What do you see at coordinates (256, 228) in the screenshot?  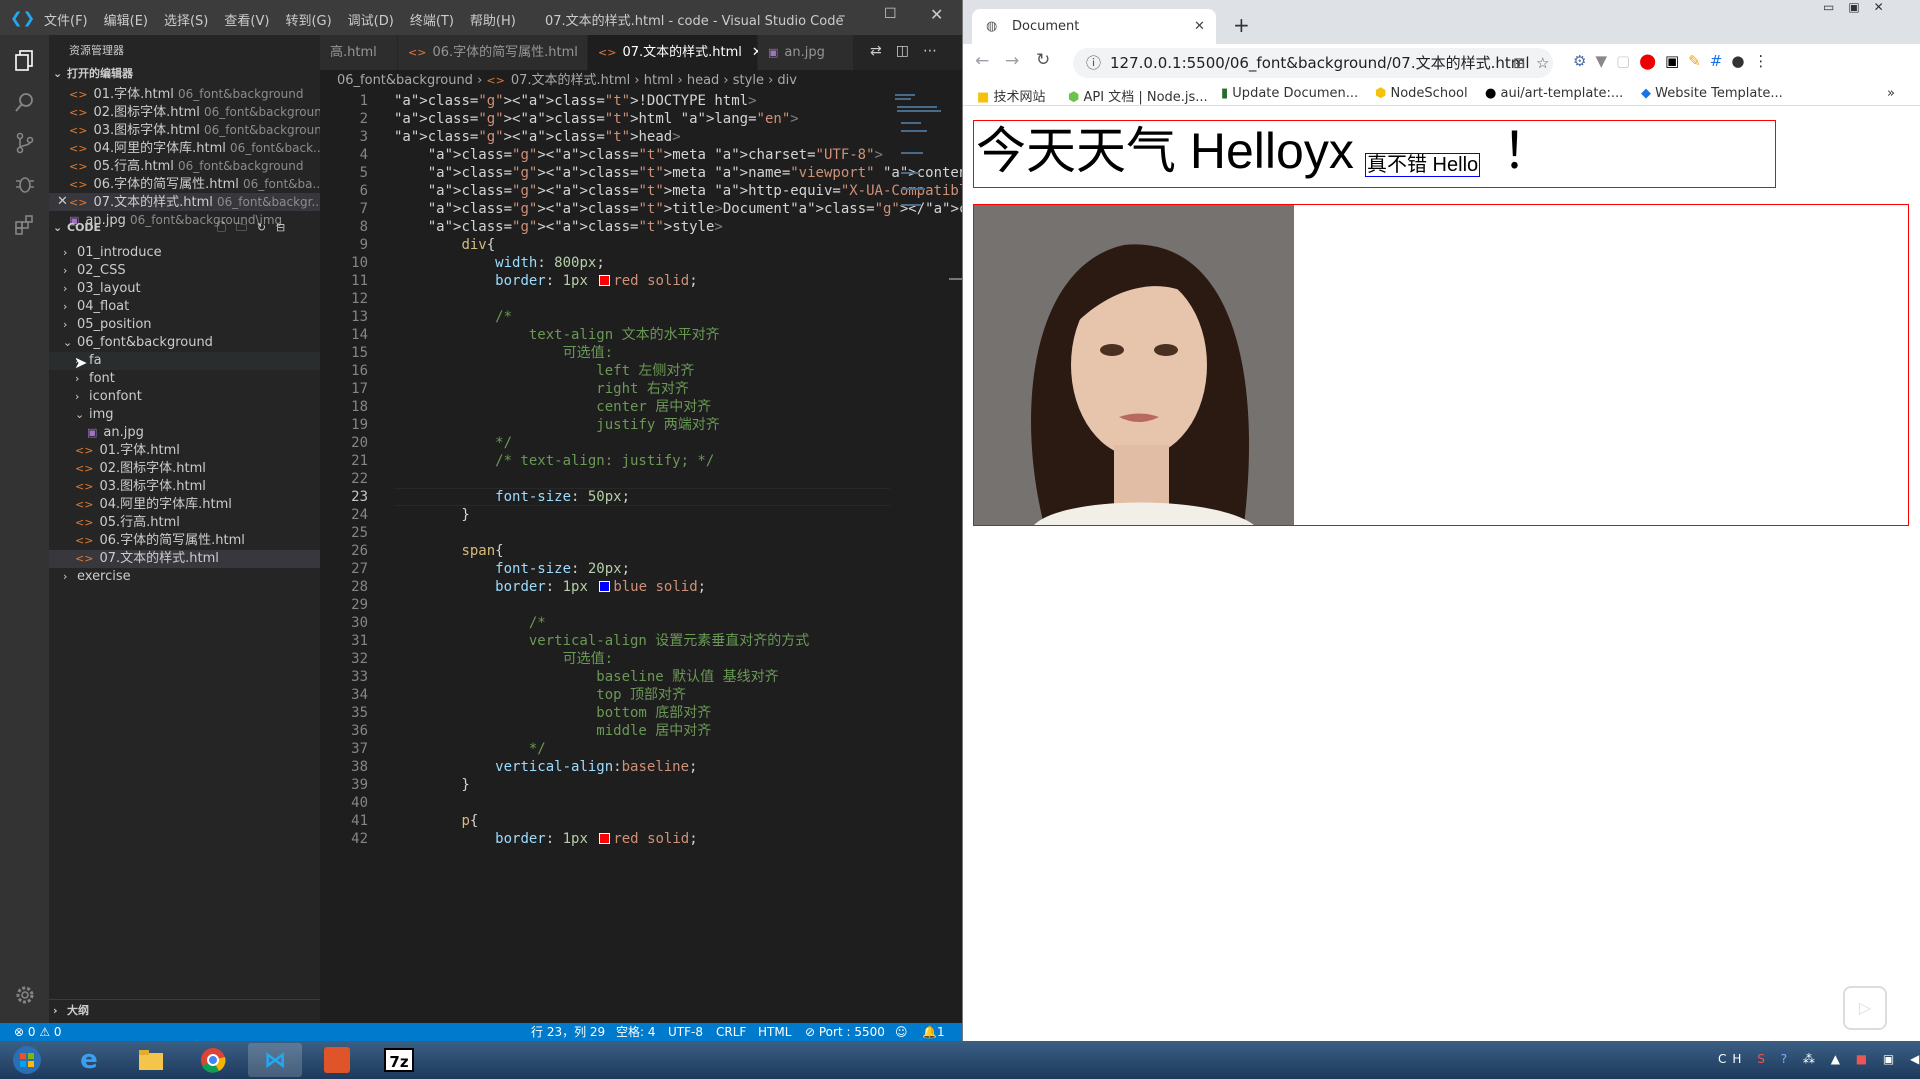 I see `explorer-actions: 🗋🗀↻⊟` at bounding box center [256, 228].